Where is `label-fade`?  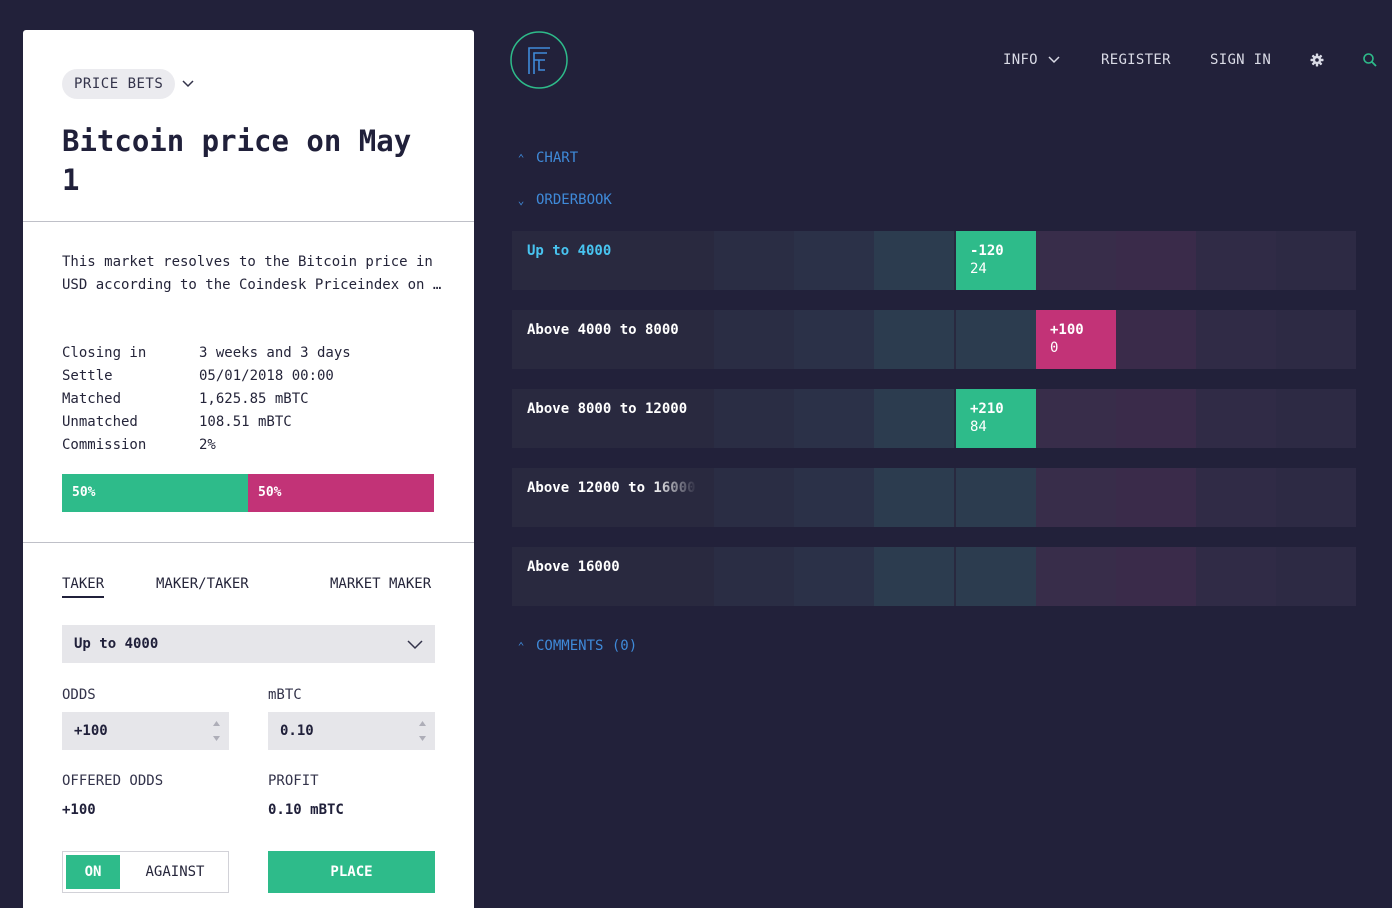 label-fade is located at coordinates (674, 487).